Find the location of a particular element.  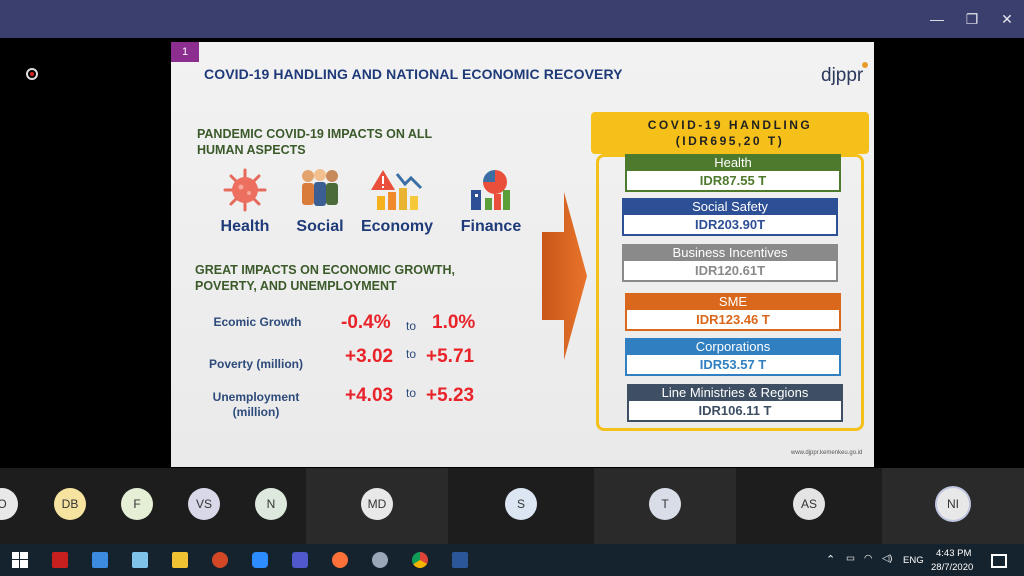

poverty-label: Poverty (million) is located at coordinates (256, 364).